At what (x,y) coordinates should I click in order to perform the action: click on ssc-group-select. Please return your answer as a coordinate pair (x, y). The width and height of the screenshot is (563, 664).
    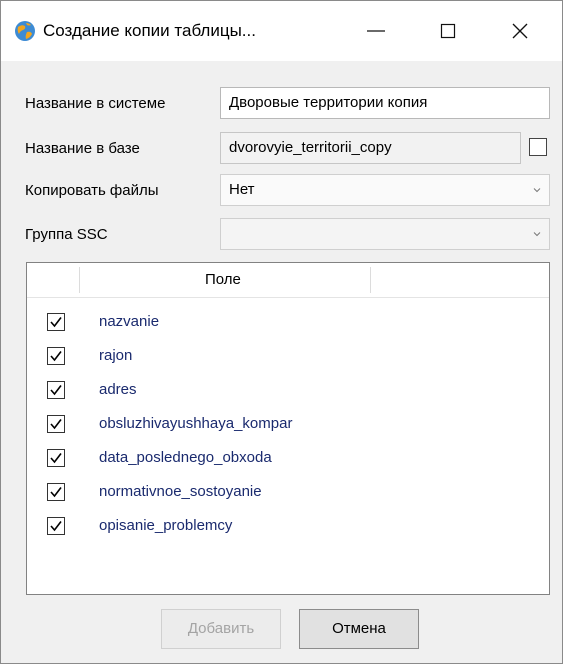
    Looking at the image, I should click on (385, 234).